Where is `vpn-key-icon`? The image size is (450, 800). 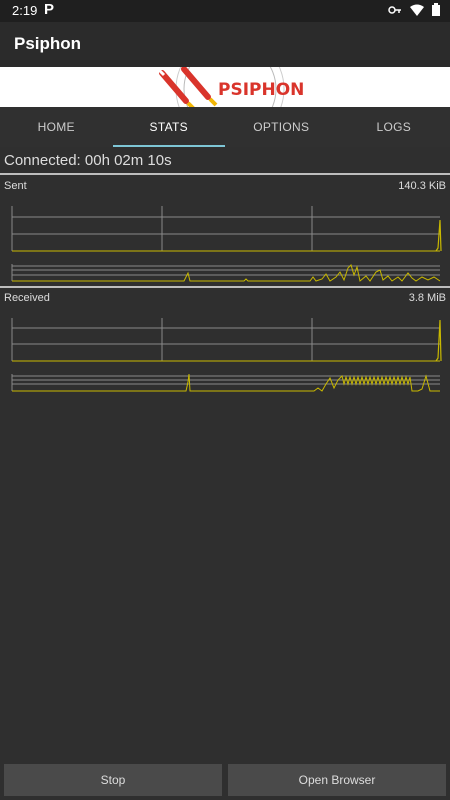
vpn-key-icon is located at coordinates (394, 9).